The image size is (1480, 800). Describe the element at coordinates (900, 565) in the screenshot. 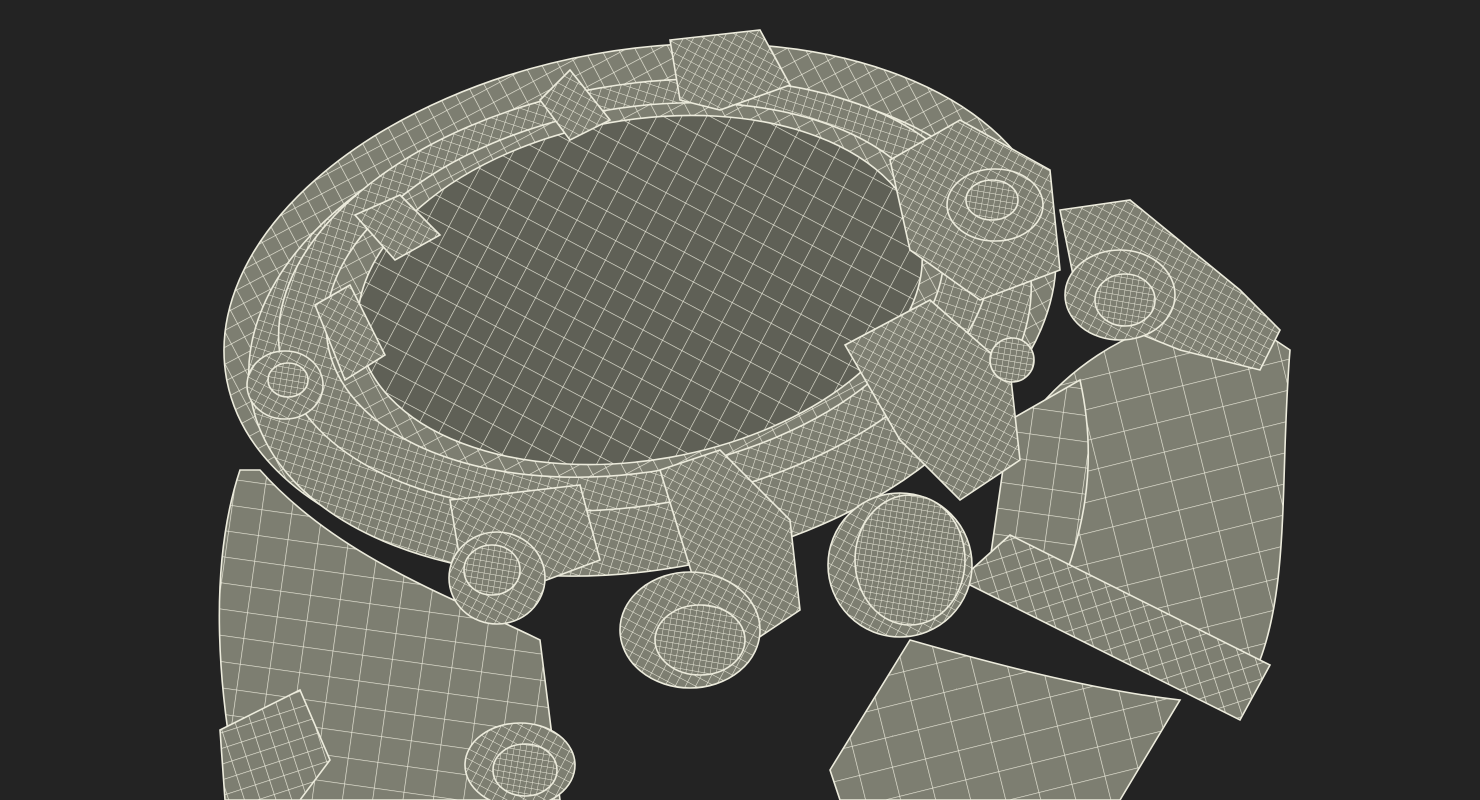

I see `crown-main` at that location.